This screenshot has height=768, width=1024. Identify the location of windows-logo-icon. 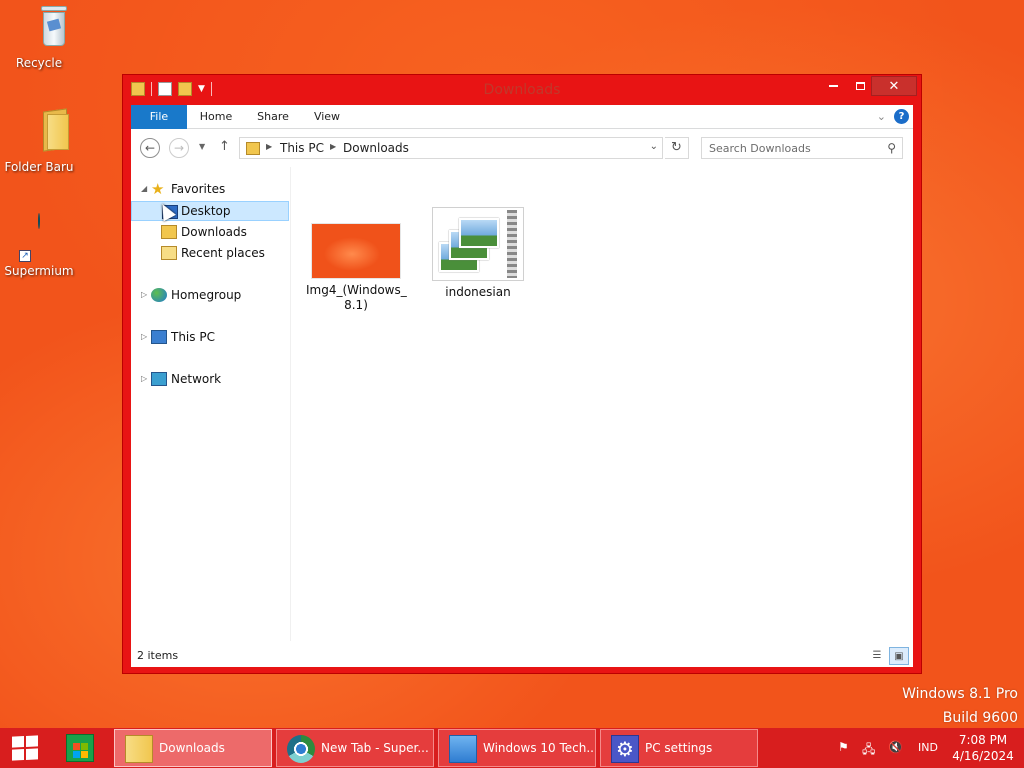
(25, 748).